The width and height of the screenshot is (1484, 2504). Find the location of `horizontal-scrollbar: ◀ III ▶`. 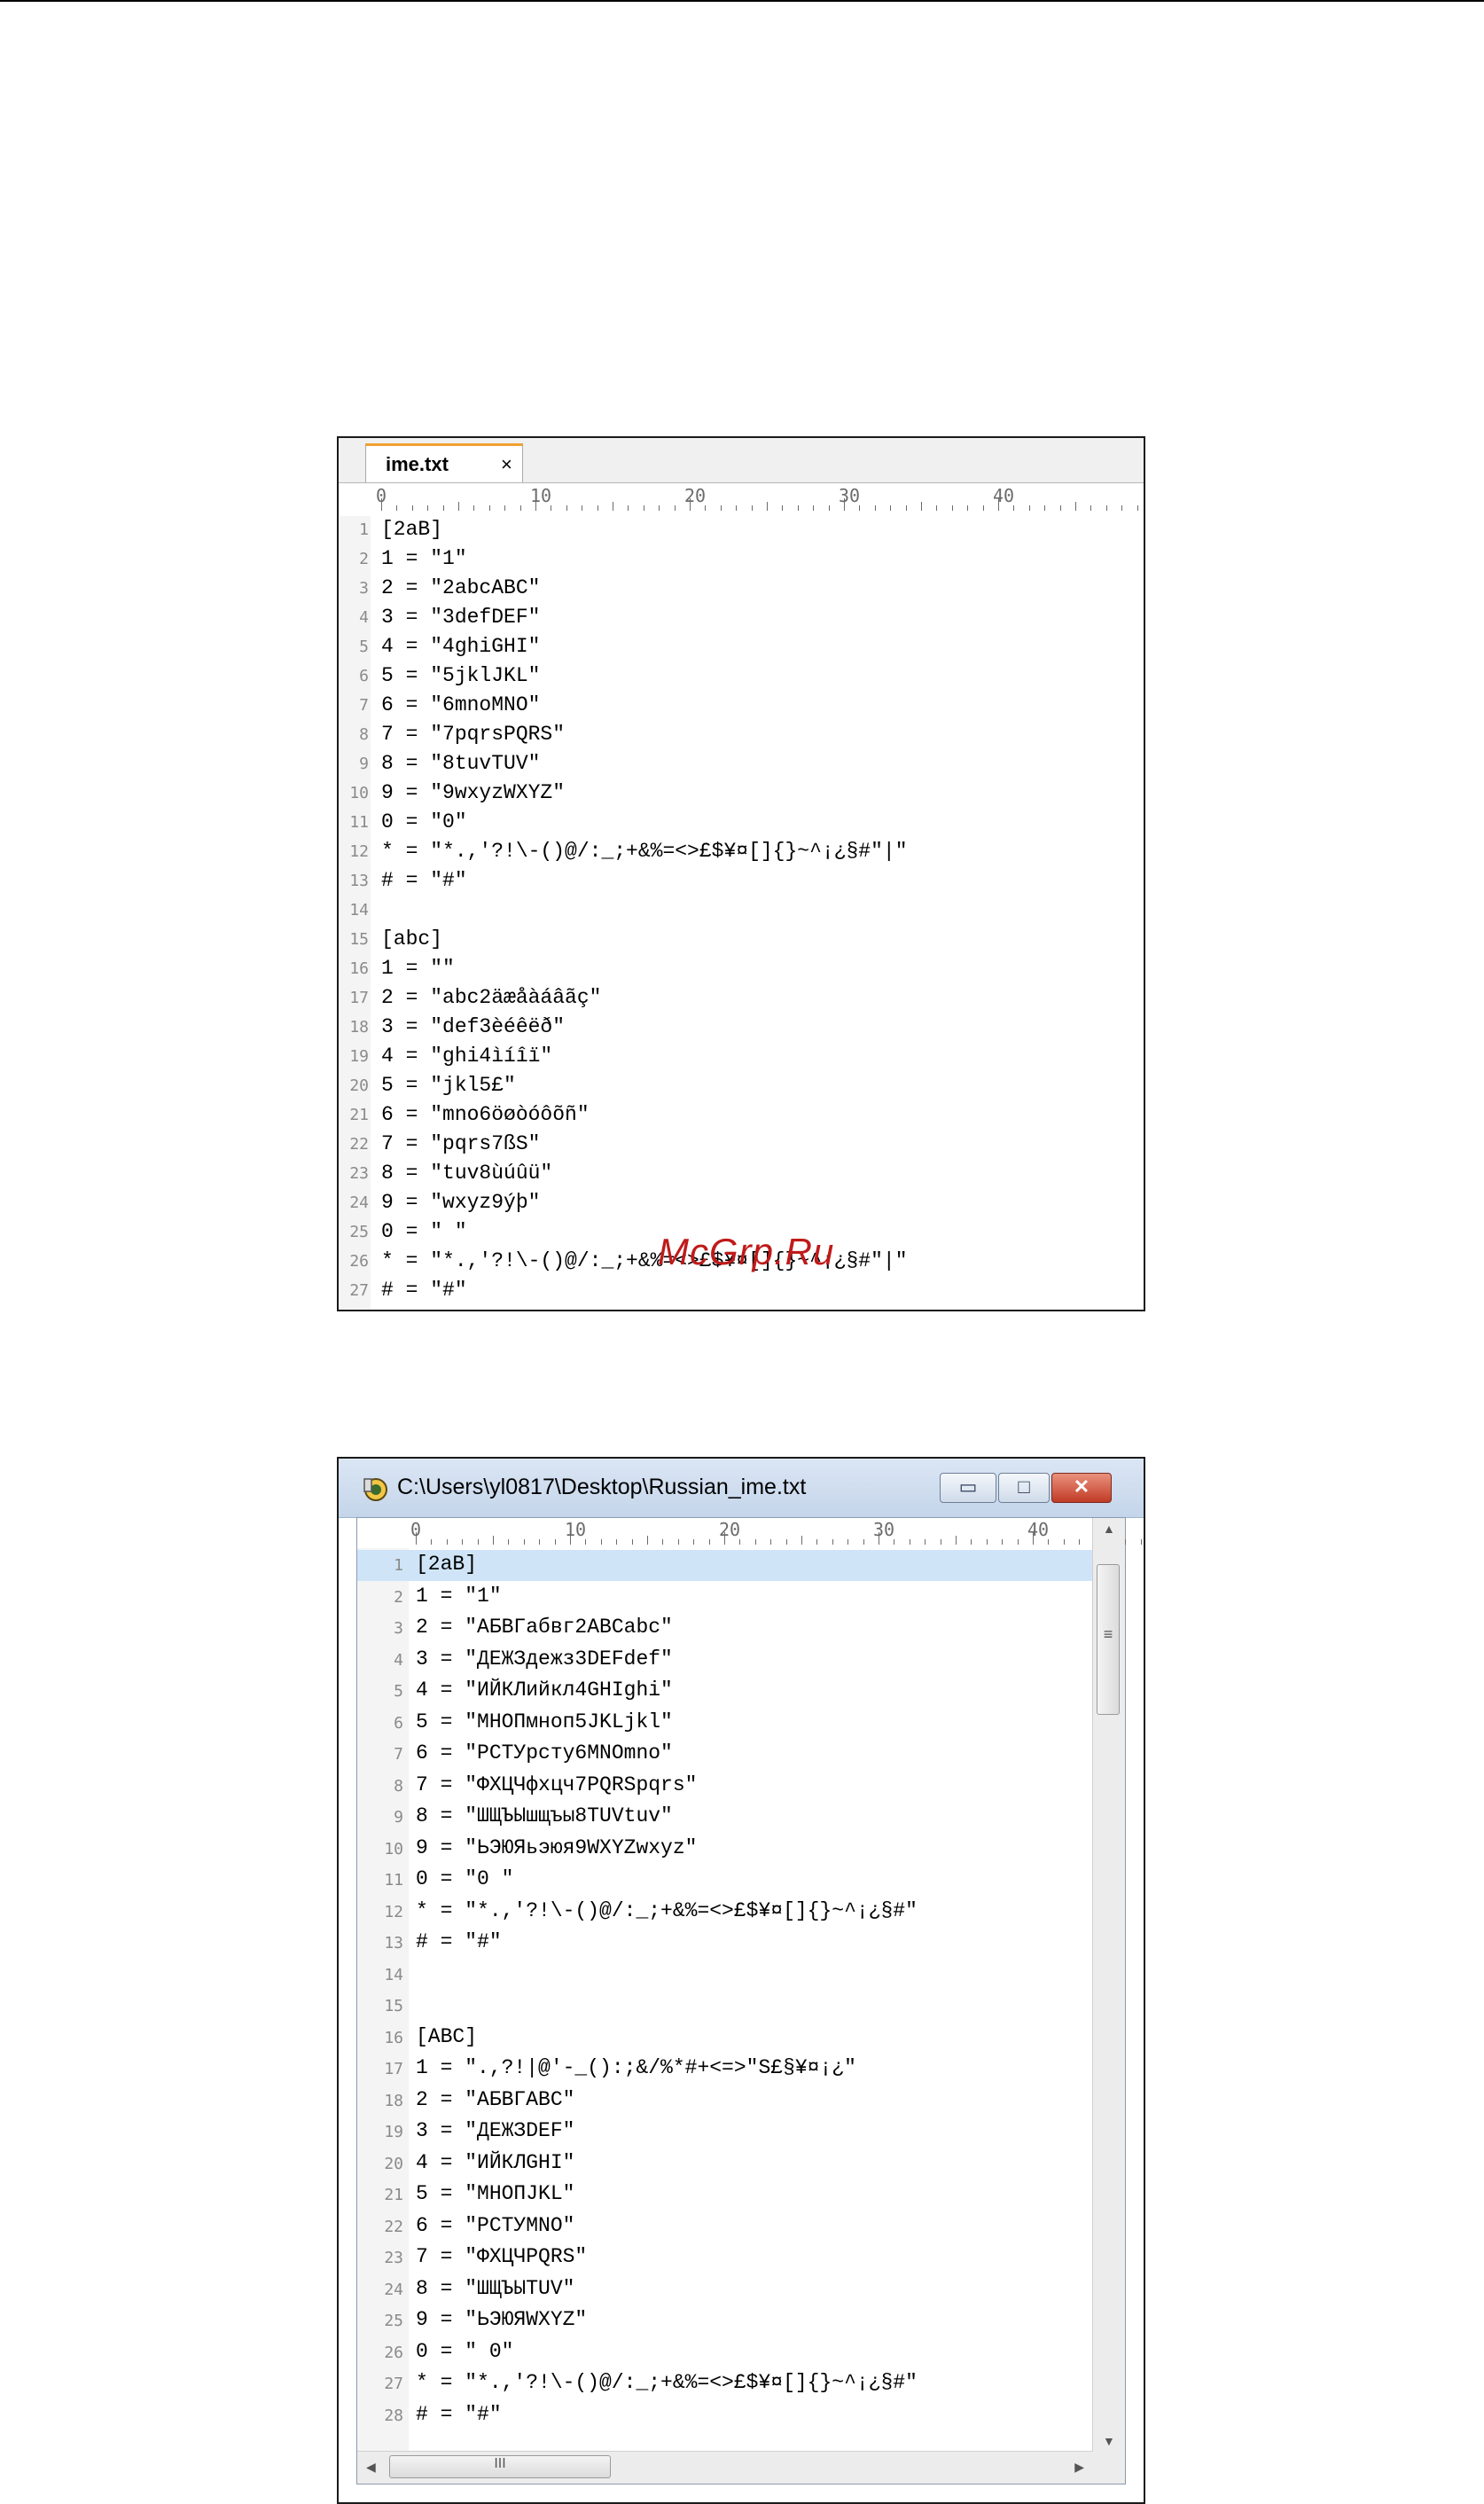

horizontal-scrollbar: ◀ III ▶ is located at coordinates (725, 2467).